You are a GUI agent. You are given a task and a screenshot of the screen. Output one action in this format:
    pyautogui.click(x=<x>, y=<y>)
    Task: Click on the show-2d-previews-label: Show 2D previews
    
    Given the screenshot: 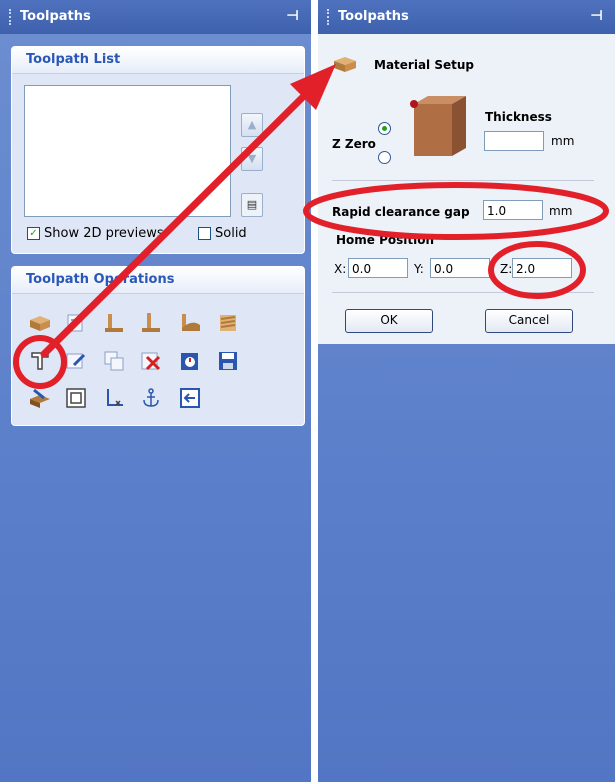 What is the action you would take?
    pyautogui.click(x=104, y=233)
    